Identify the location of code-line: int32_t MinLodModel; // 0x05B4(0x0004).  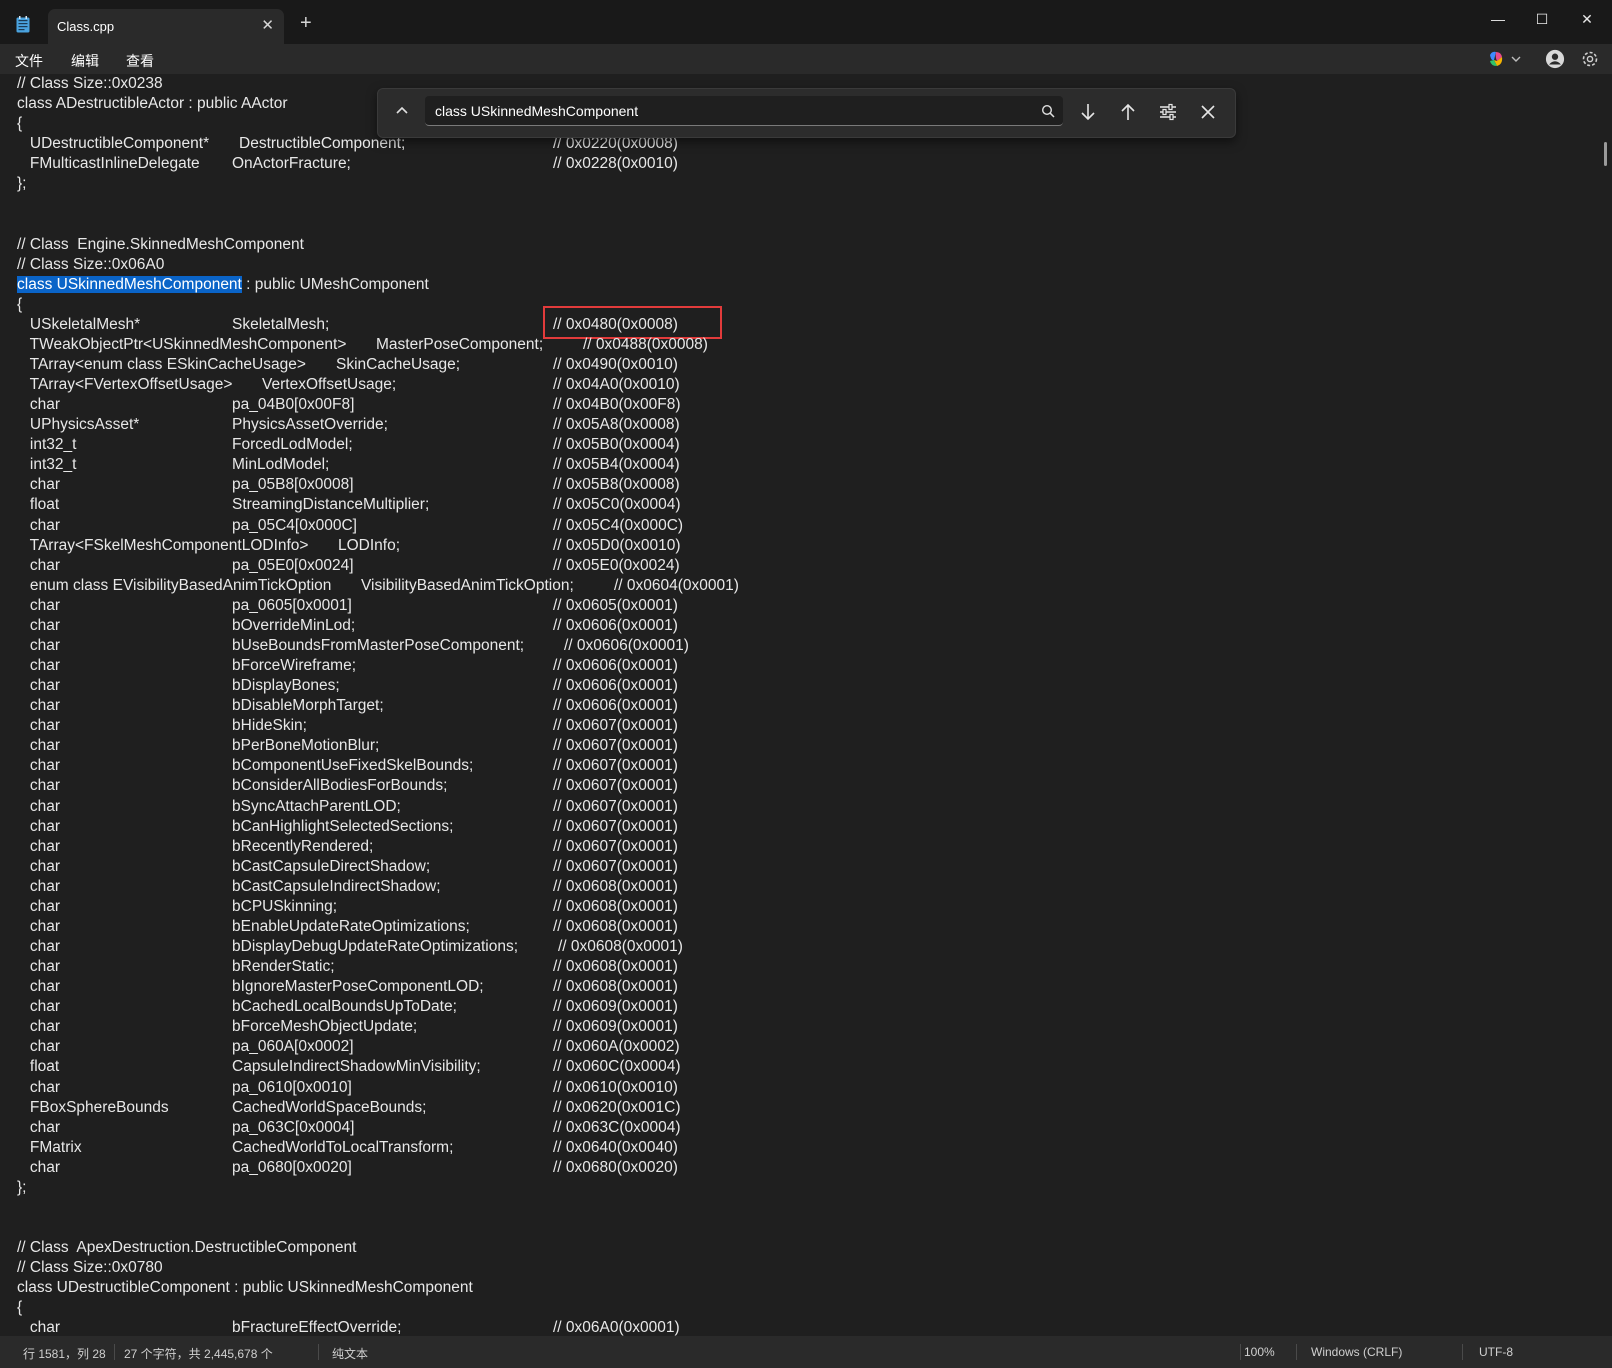
(807, 465).